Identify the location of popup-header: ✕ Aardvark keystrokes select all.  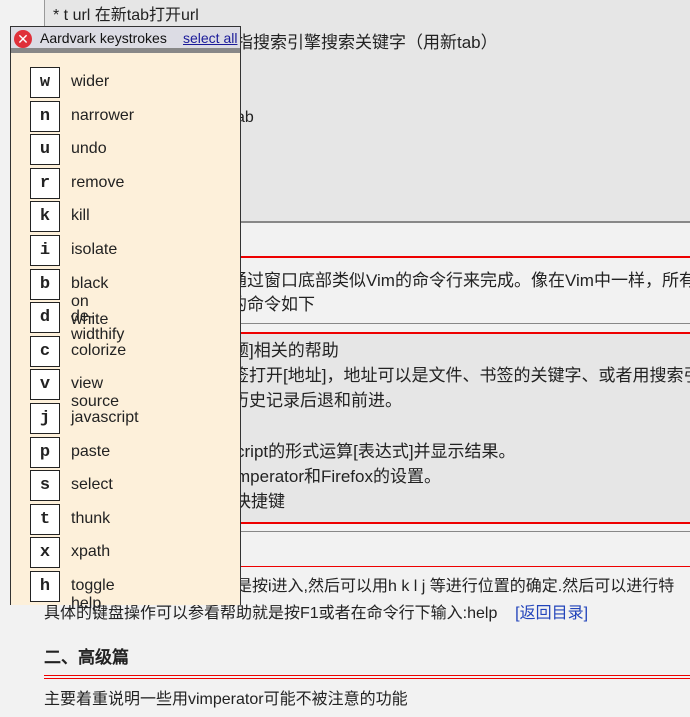
(125, 40).